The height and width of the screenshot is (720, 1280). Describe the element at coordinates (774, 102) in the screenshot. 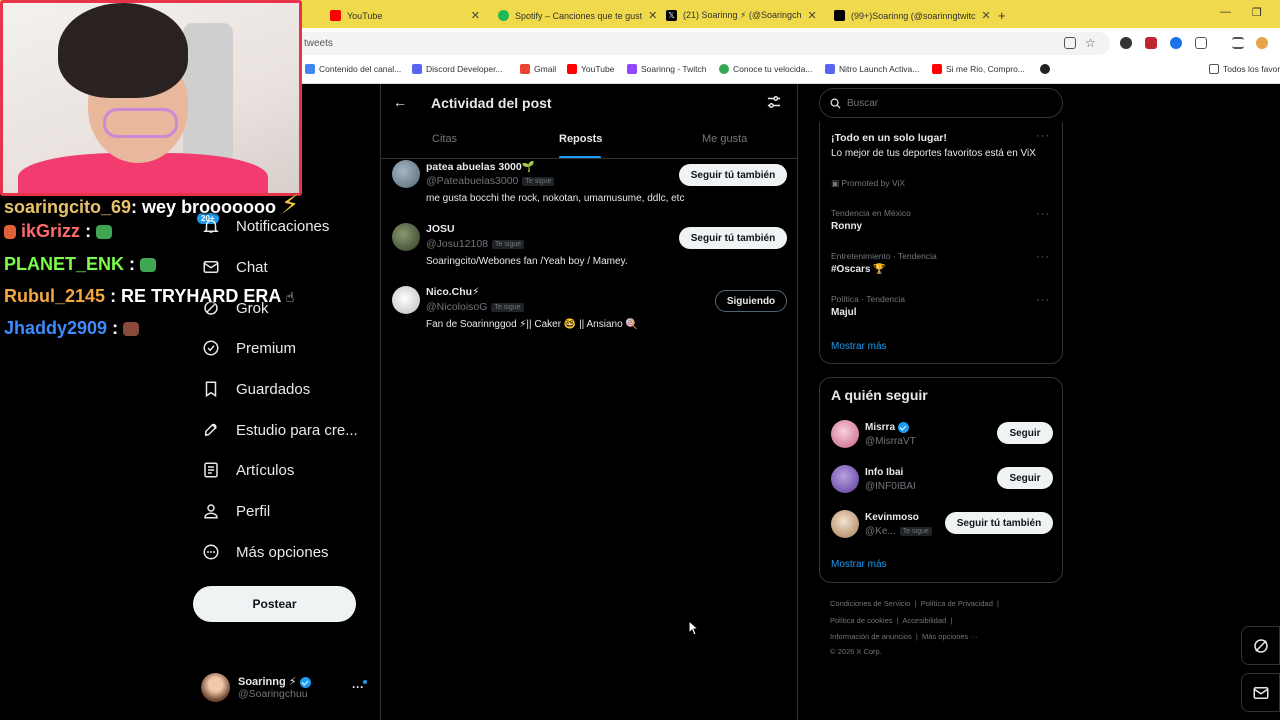

I see `filter-settings-icon` at that location.